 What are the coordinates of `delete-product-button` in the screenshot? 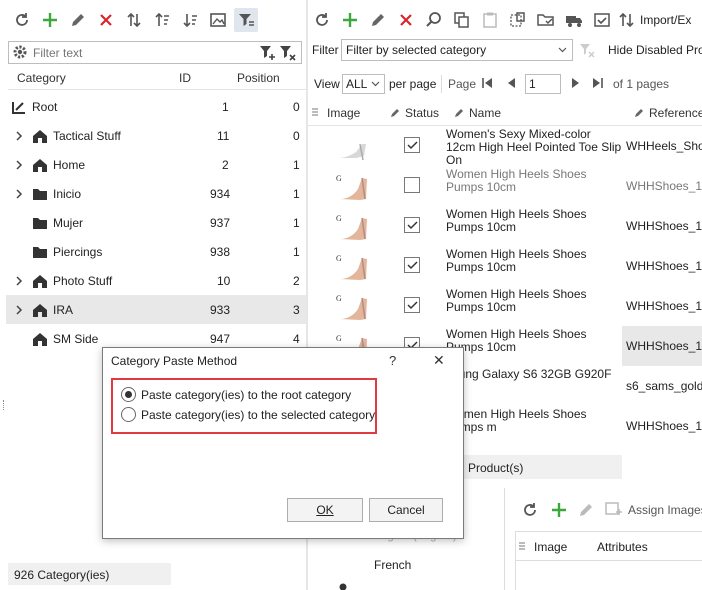 It's located at (406, 20).